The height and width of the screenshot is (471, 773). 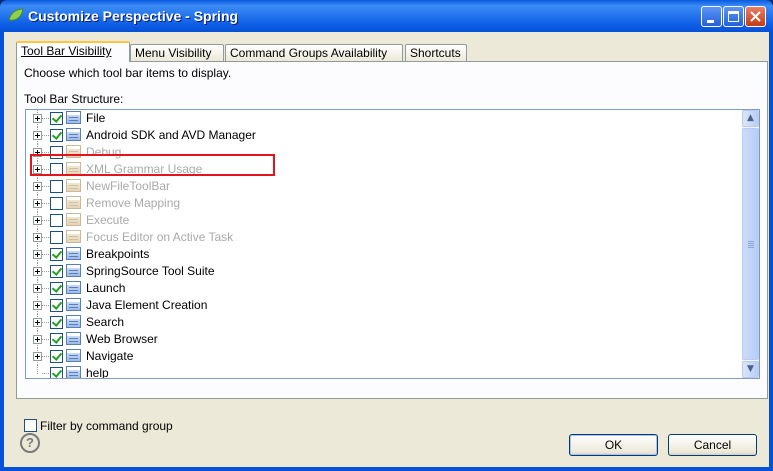 What do you see at coordinates (97, 372) in the screenshot?
I see `tree-item-label: help` at bounding box center [97, 372].